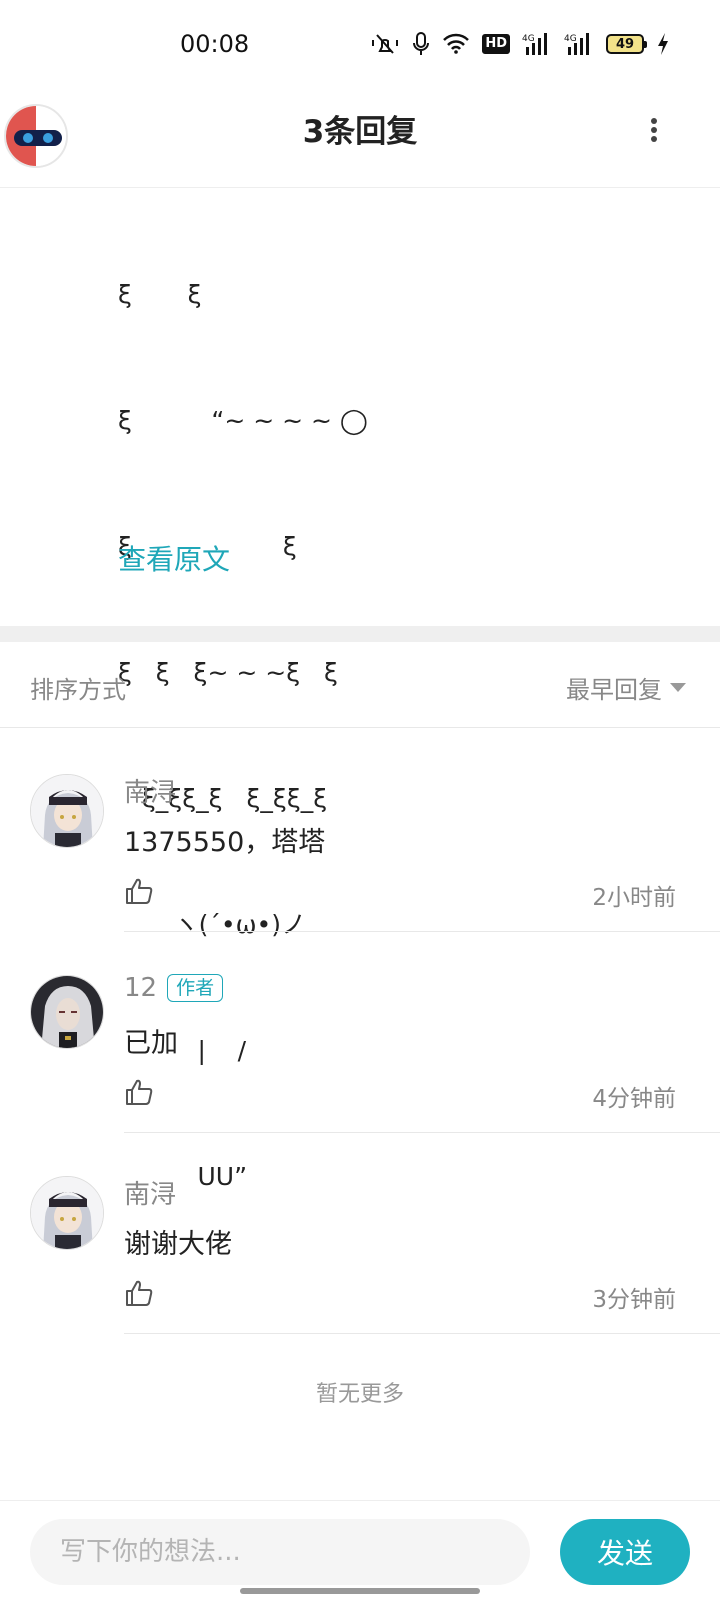 This screenshot has width=720, height=1600. What do you see at coordinates (178, 1244) in the screenshot?
I see `reply-text: 谢谢大佬` at bounding box center [178, 1244].